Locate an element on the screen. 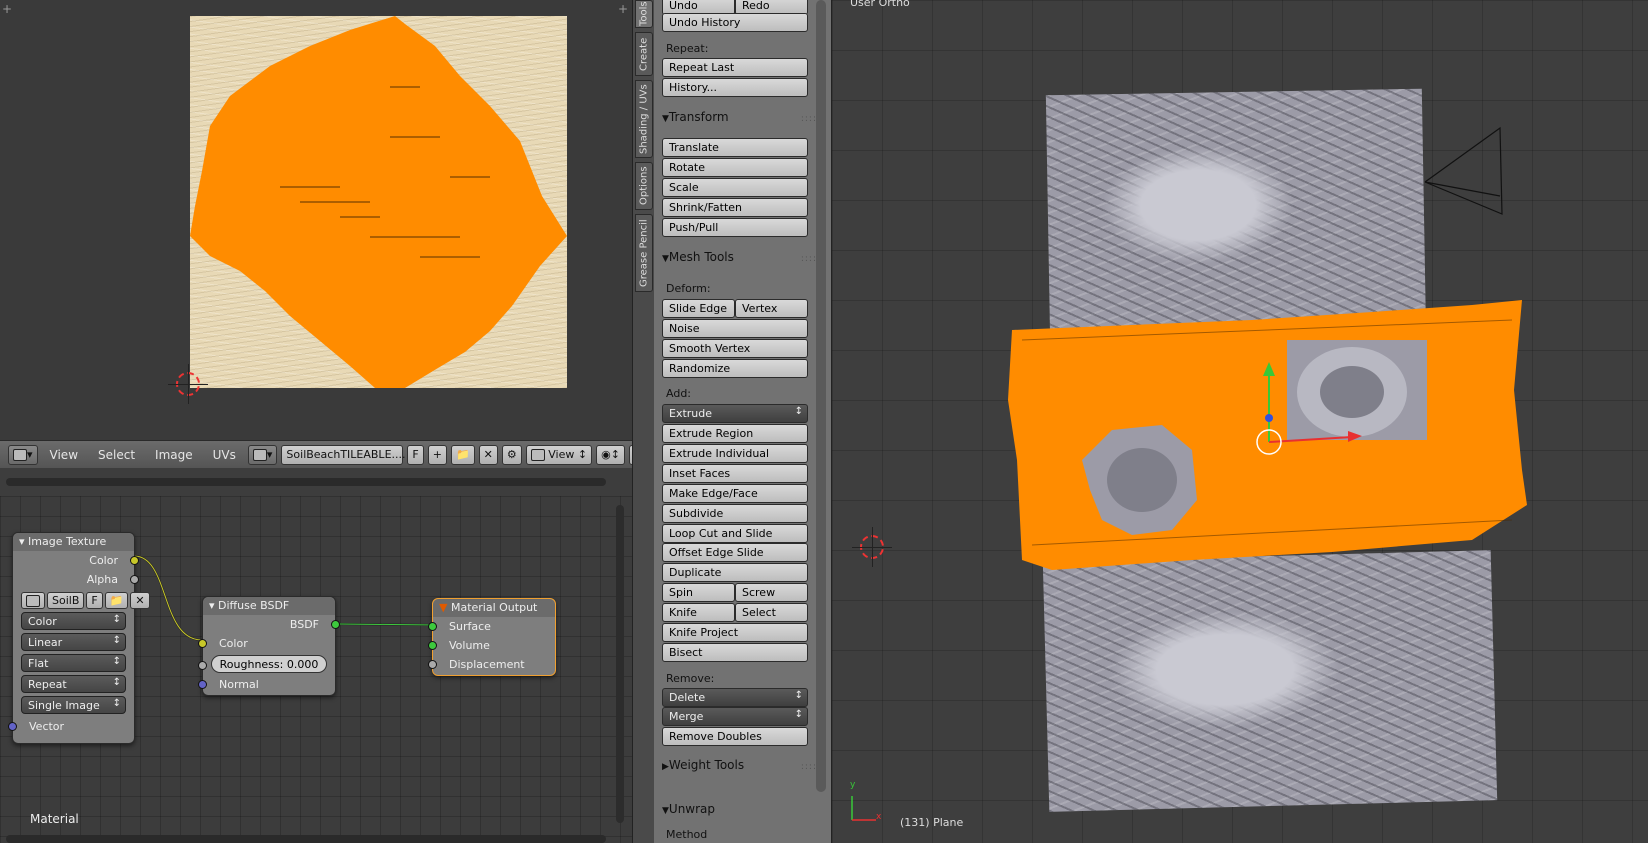  delete-menu: Delete is located at coordinates (735, 697).